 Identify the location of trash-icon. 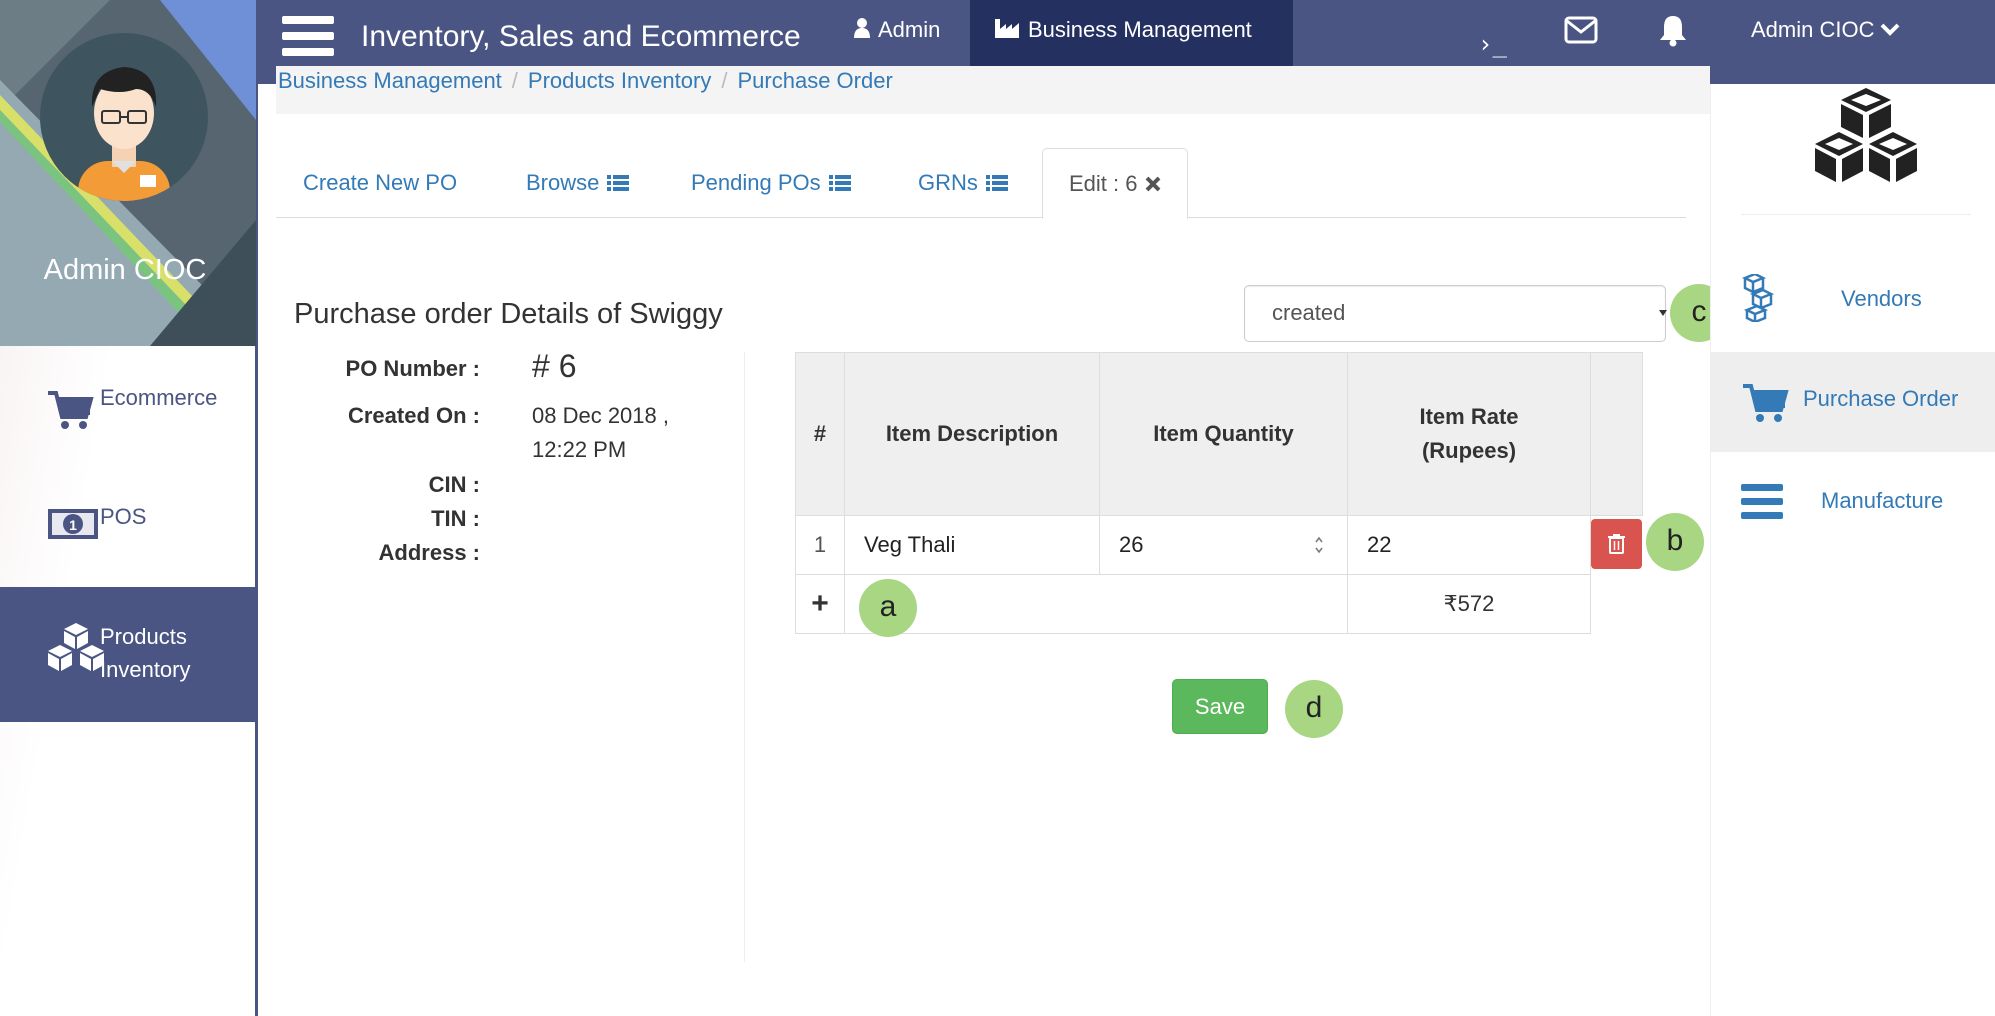
(1616, 544).